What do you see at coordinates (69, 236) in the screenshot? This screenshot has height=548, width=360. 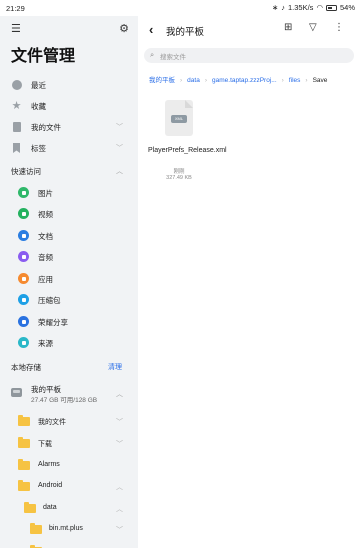 I see `quick-access-documents: 文档` at bounding box center [69, 236].